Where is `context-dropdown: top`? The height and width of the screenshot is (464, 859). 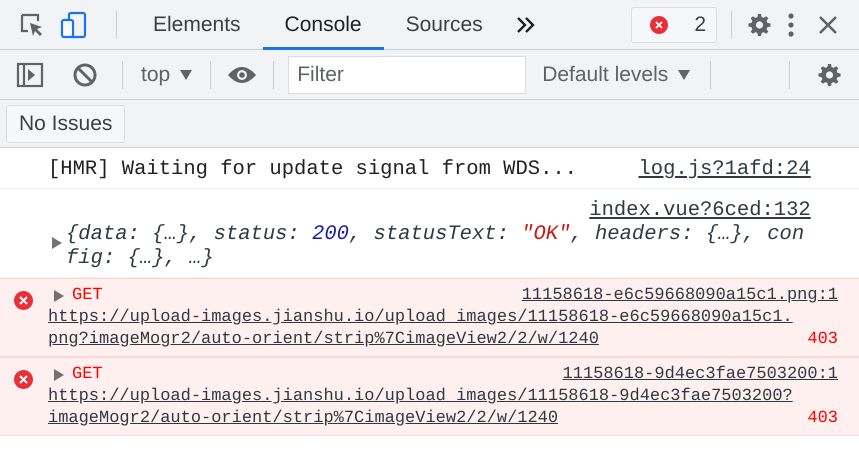
context-dropdown: top is located at coordinates (166, 74).